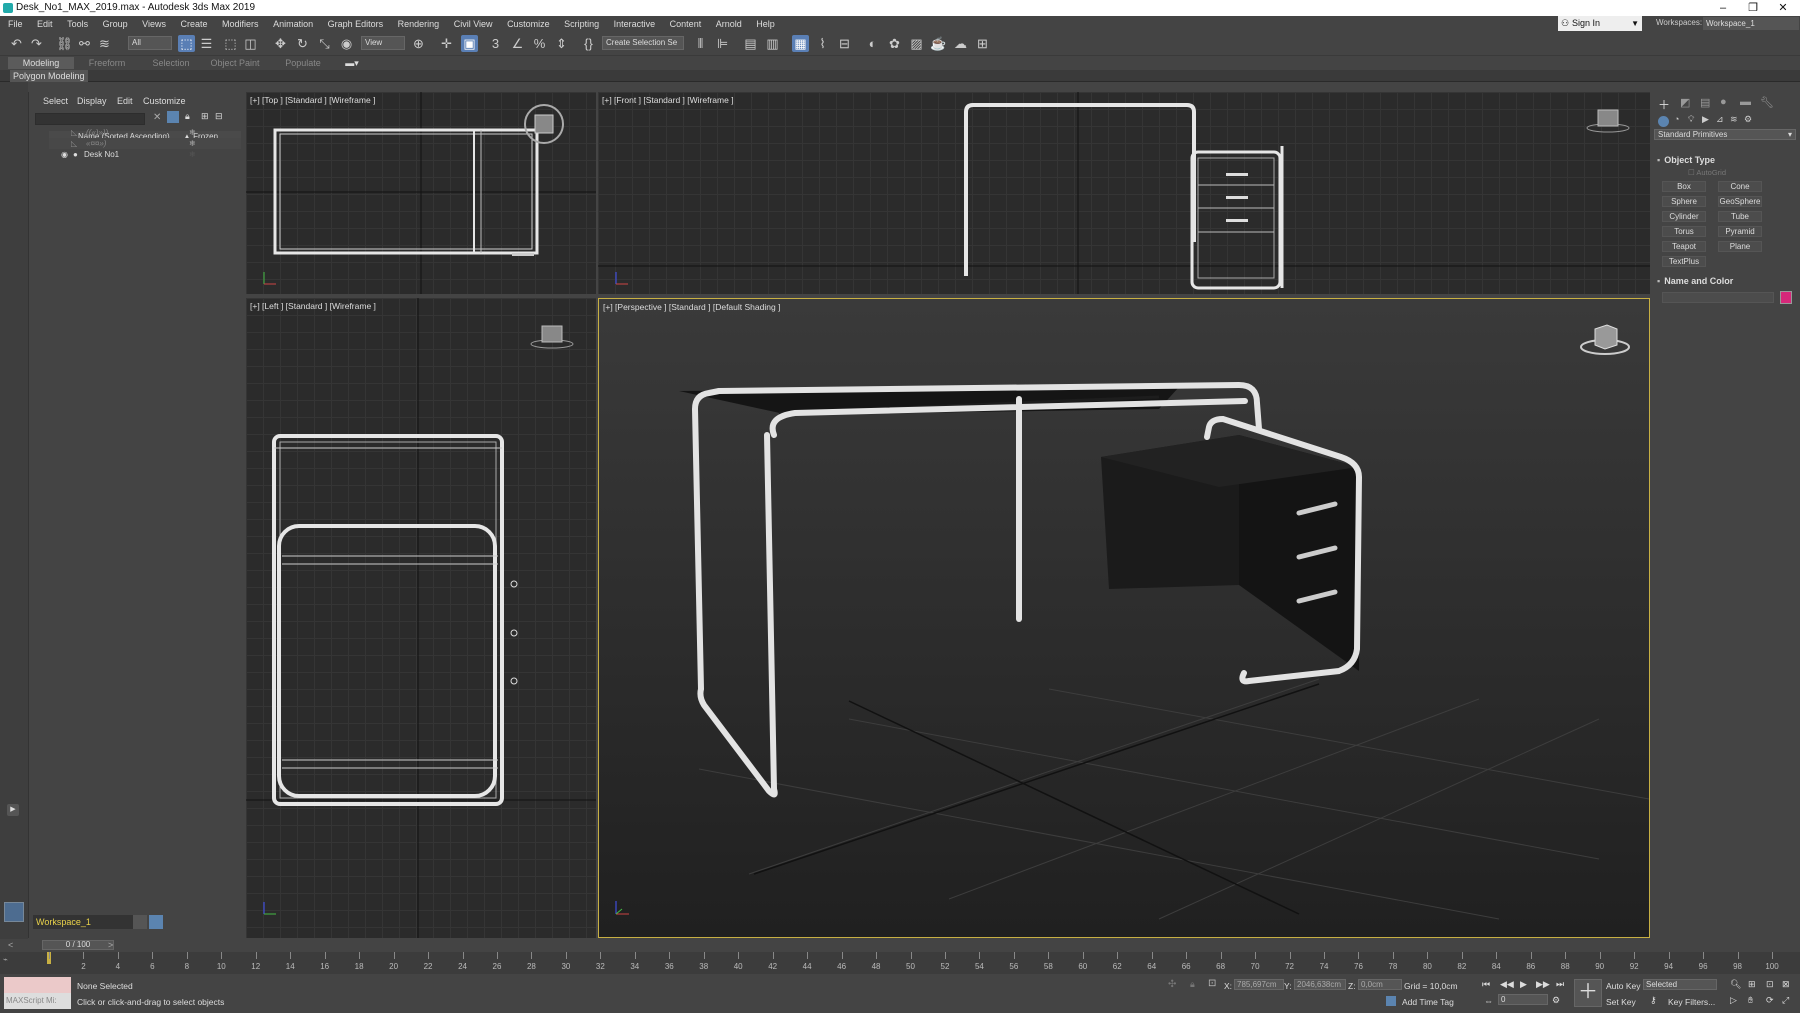 The height and width of the screenshot is (1013, 1800). I want to click on next-frame-icon: >, so click(110, 945).